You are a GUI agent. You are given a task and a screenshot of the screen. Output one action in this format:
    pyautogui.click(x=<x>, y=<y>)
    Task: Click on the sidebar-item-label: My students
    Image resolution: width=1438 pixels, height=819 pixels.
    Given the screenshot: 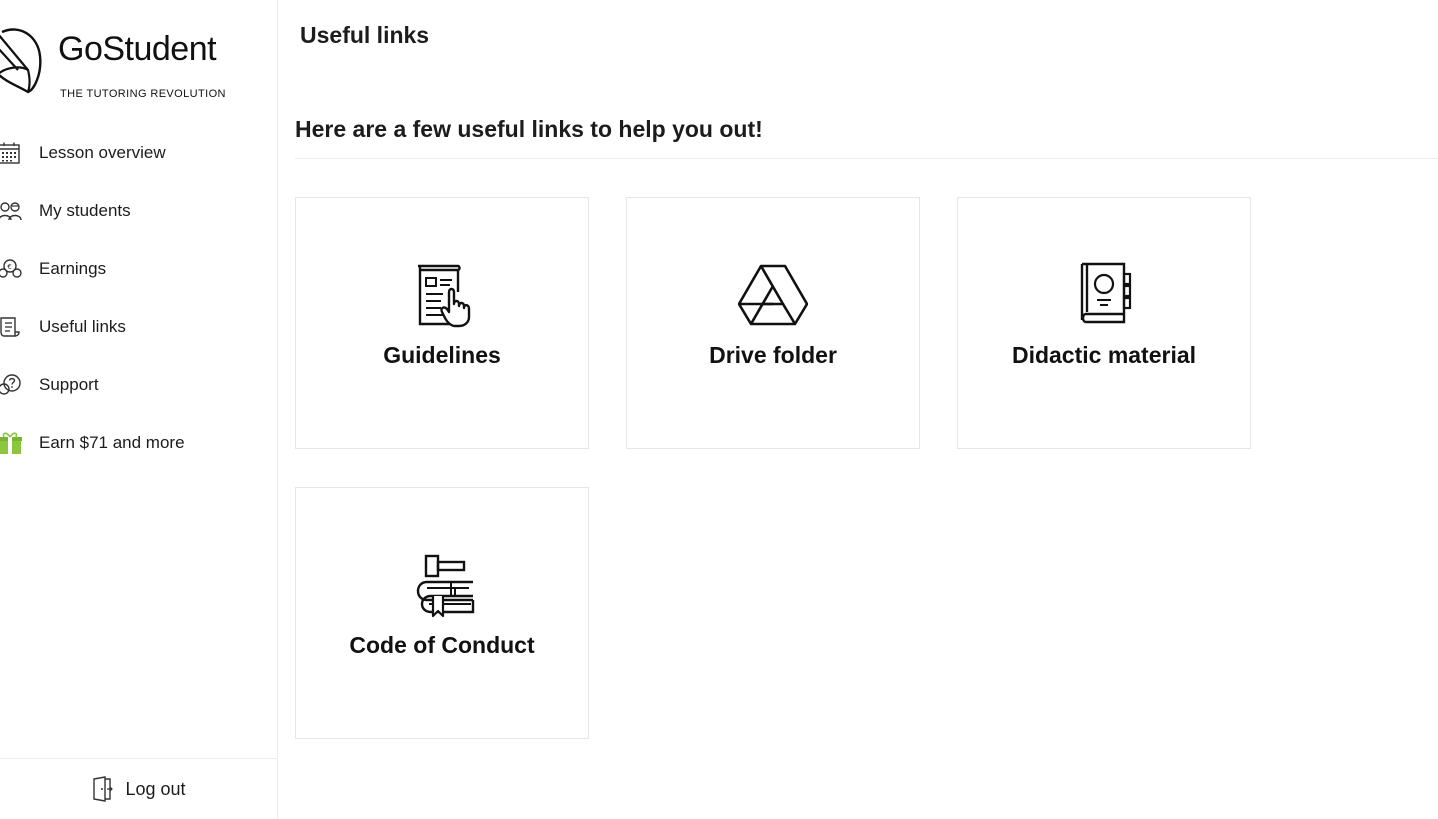 What is the action you would take?
    pyautogui.click(x=85, y=210)
    